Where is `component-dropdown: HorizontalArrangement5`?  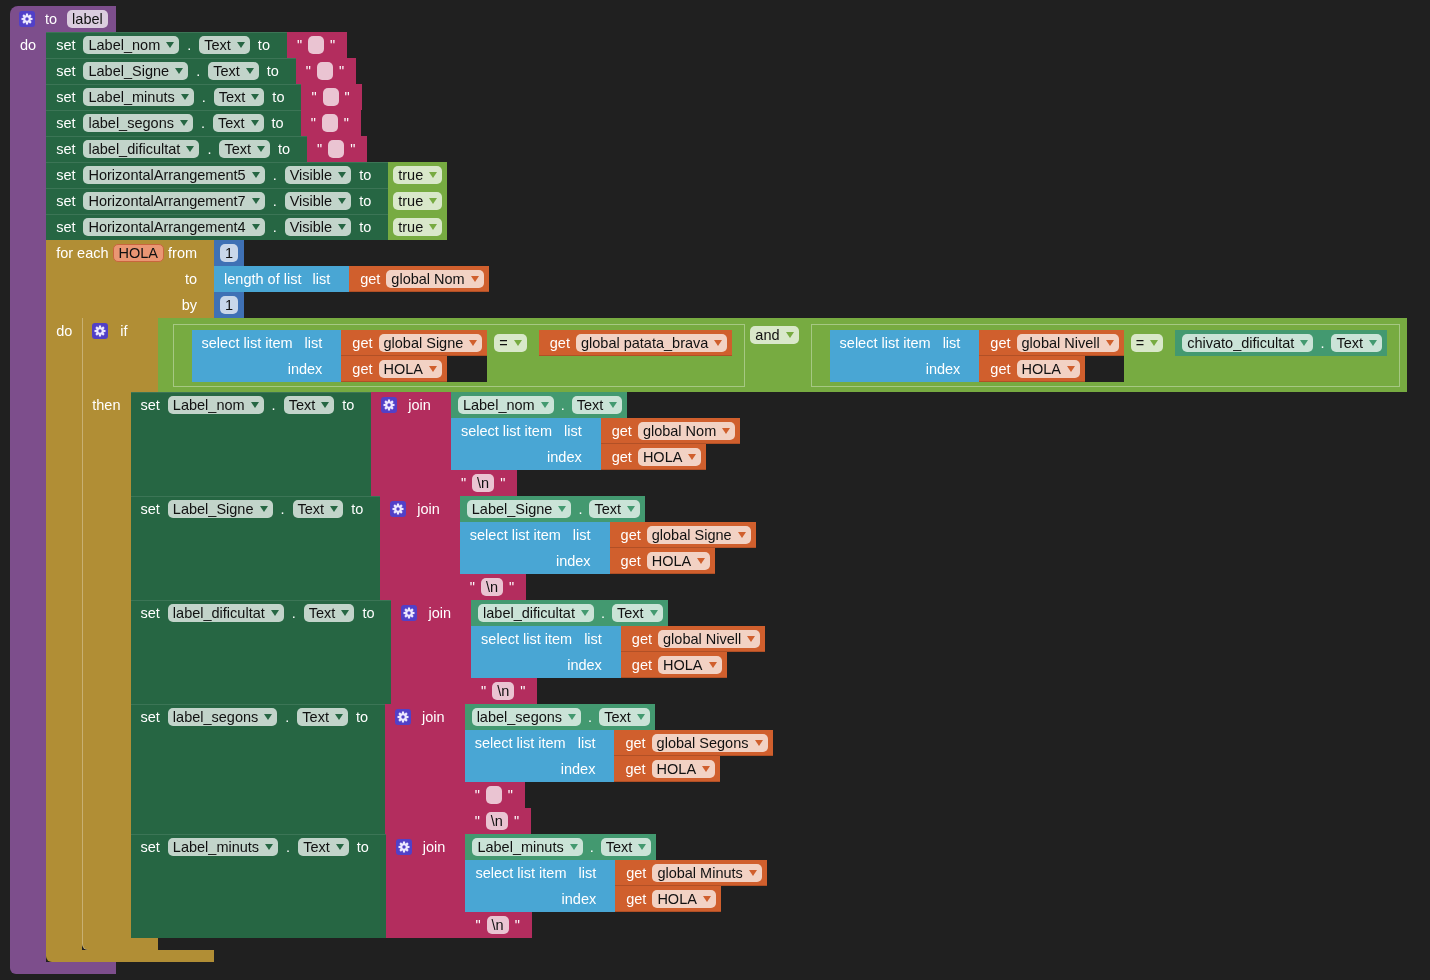
component-dropdown: HorizontalArrangement5 is located at coordinates (174, 175).